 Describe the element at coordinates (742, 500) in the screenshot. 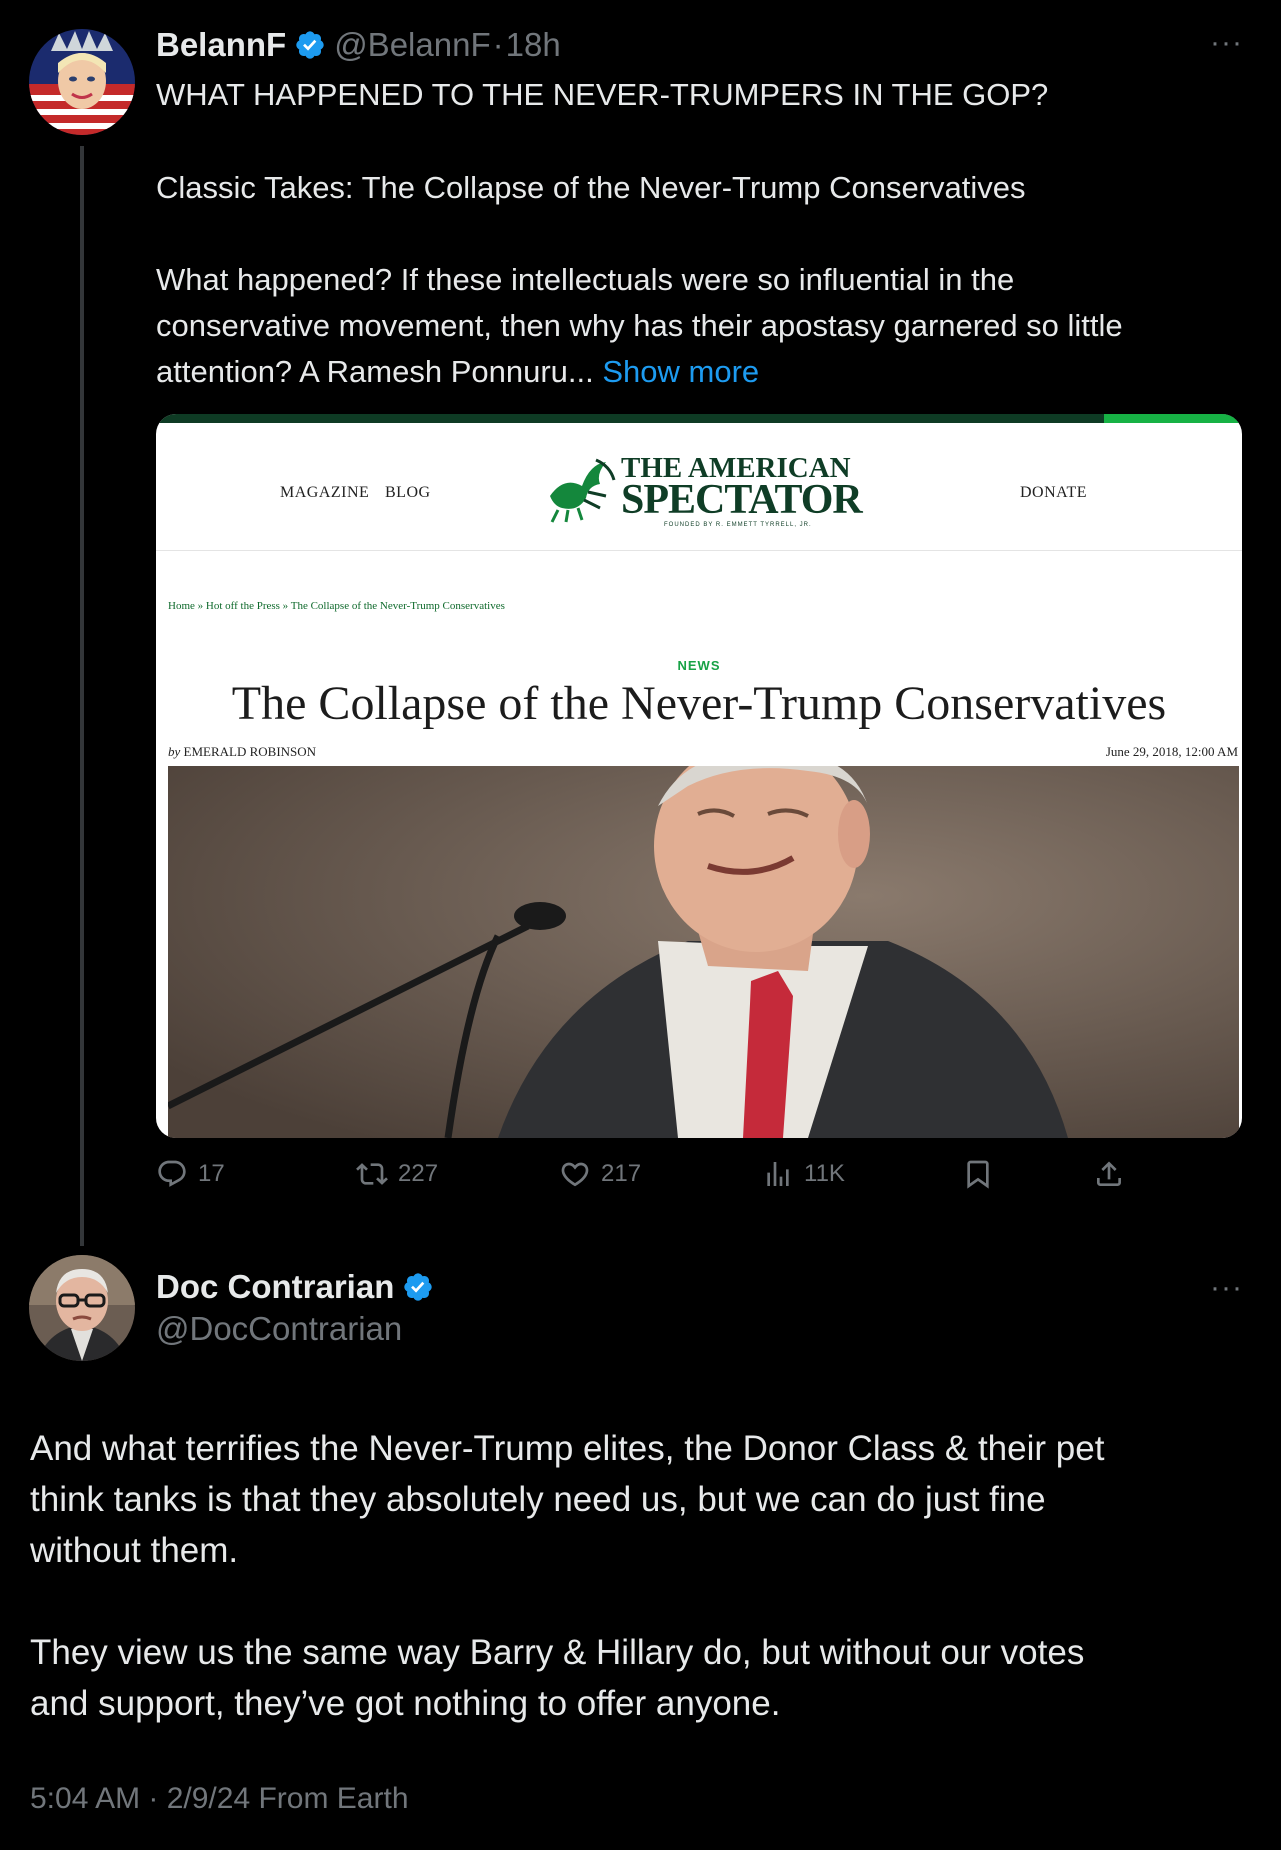

I see `logo-line-2: SPECTATOR` at that location.